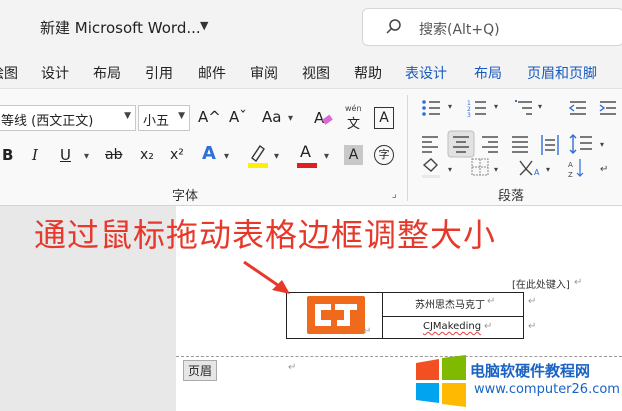  Describe the element at coordinates (353, 155) in the screenshot. I see `char-shading-button: A` at that location.